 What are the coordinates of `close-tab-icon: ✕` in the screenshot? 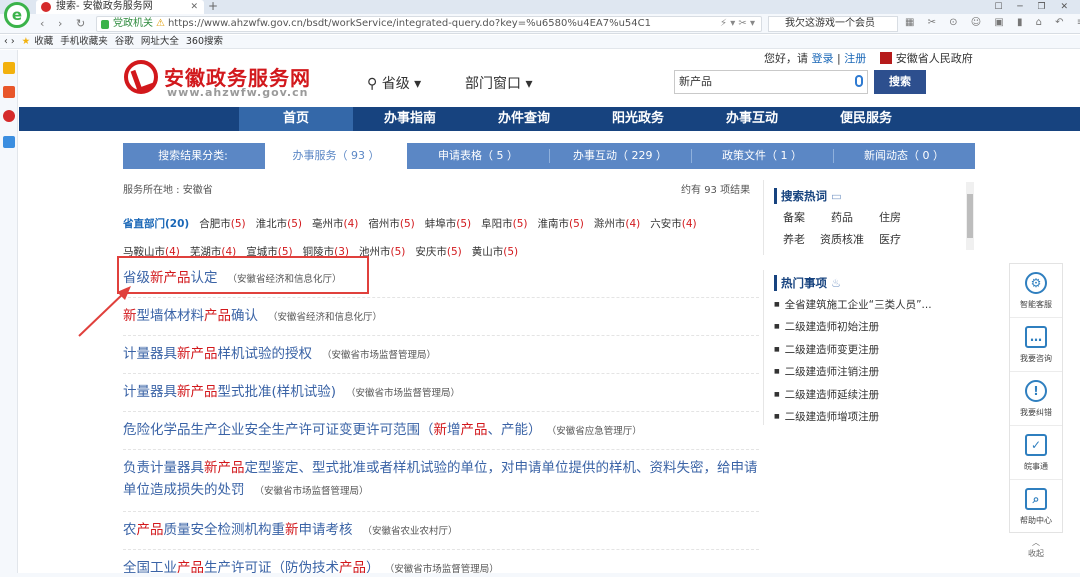 It's located at (194, 7).